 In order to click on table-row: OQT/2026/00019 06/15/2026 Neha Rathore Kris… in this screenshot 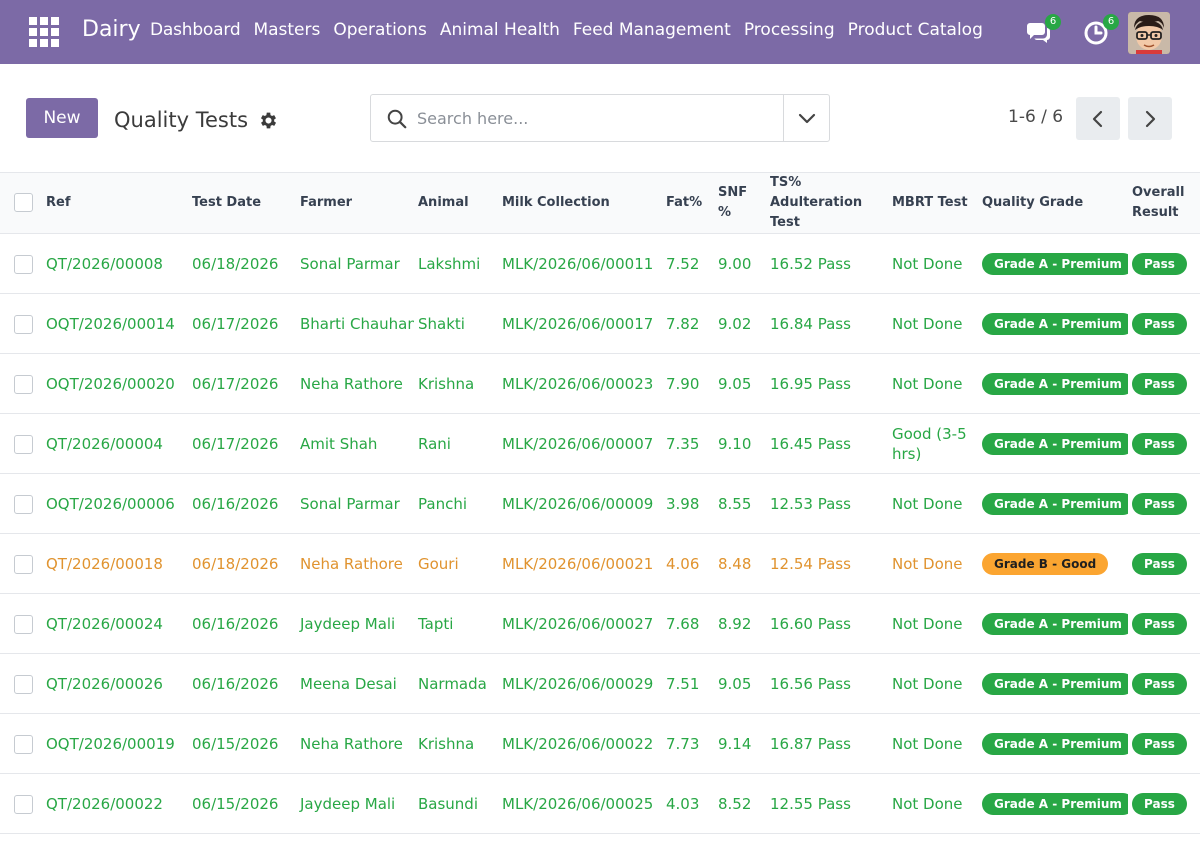, I will do `click(600, 743)`.